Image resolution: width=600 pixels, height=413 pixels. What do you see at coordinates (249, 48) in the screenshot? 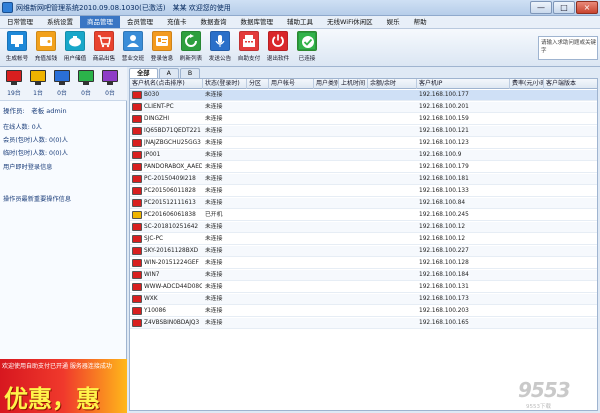
I see `toolbar-button-8: 自助支付` at bounding box center [249, 48].